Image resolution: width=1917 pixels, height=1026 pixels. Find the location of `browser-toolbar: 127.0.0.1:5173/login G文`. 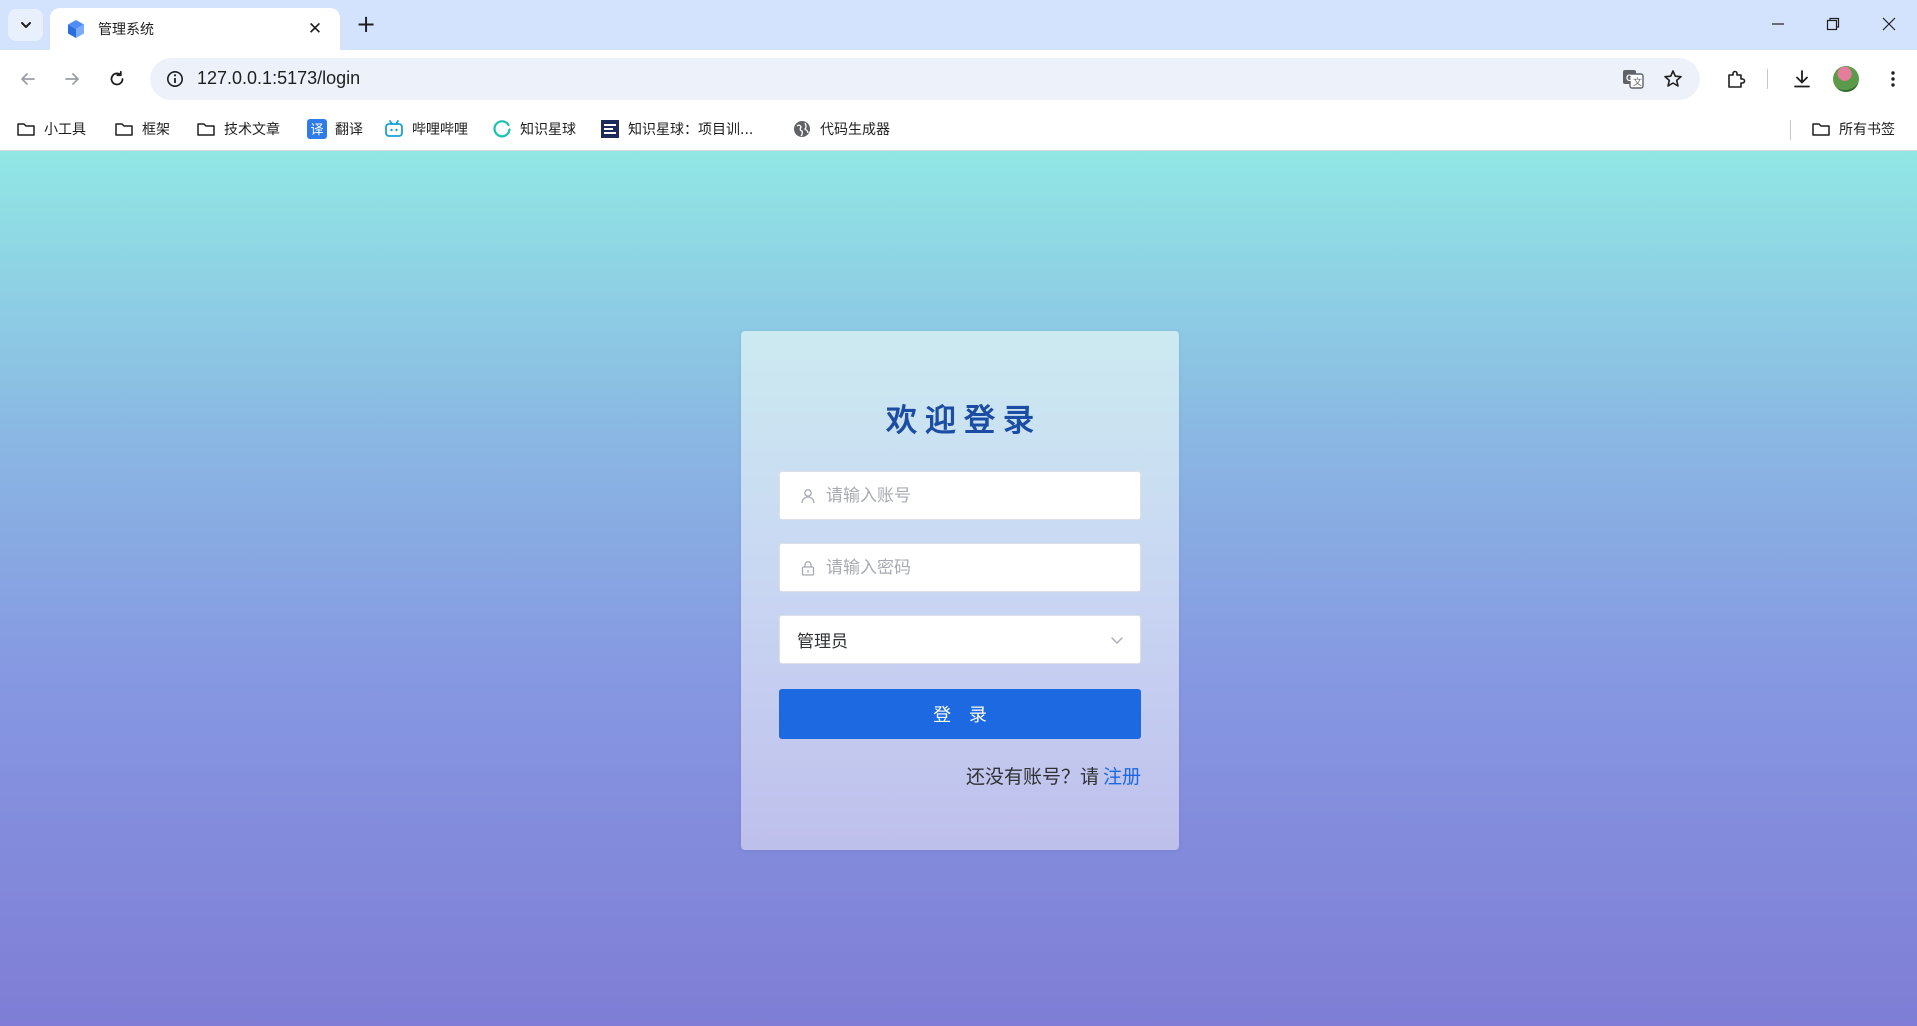

browser-toolbar: 127.0.0.1:5173/login G文 is located at coordinates (958, 79).